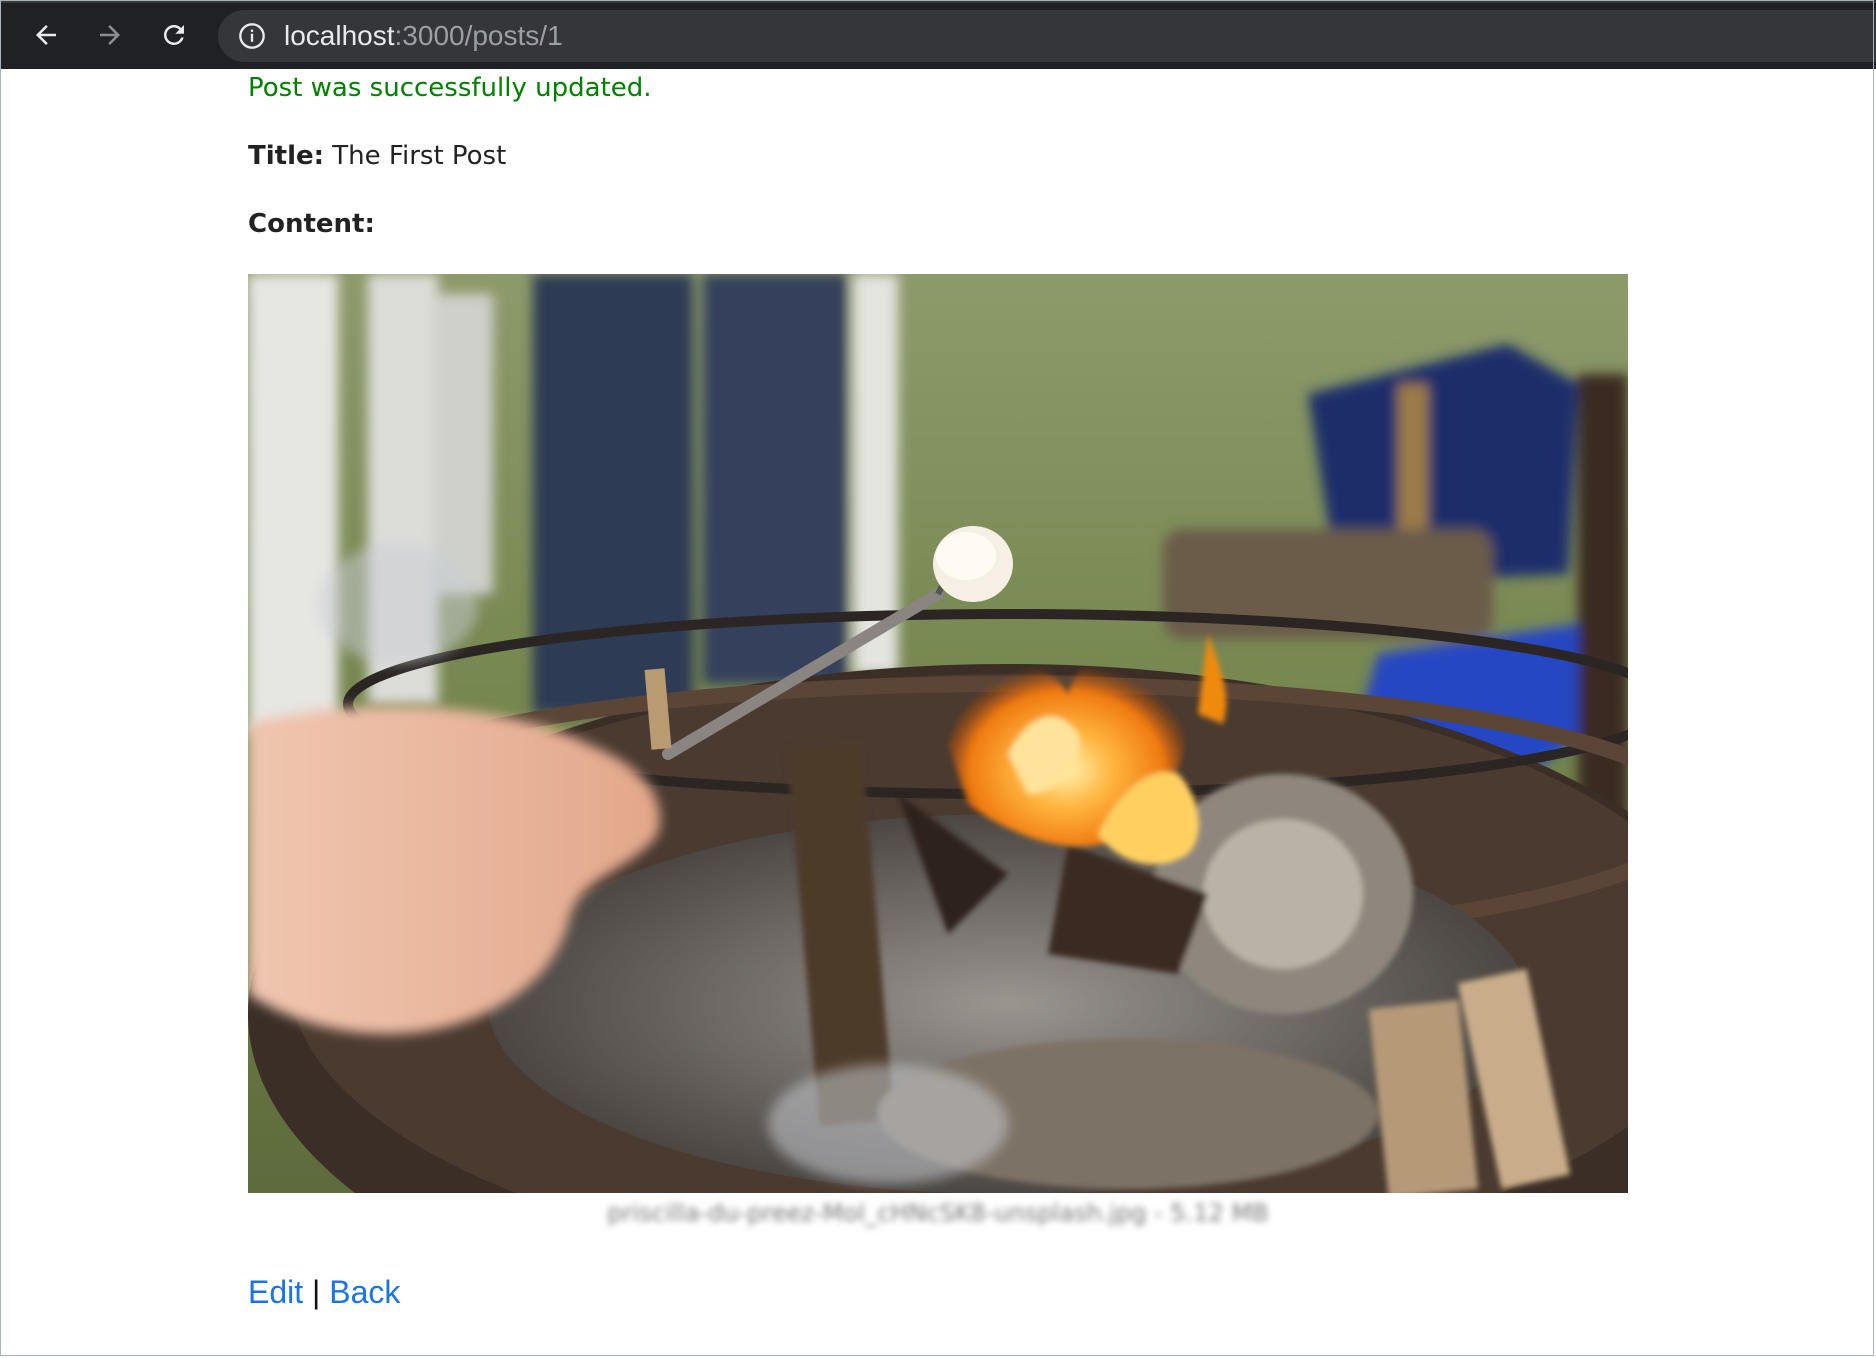 The image size is (1876, 1358). What do you see at coordinates (1047, 36) in the screenshot?
I see `address-bar: localhost:3000/posts/1` at bounding box center [1047, 36].